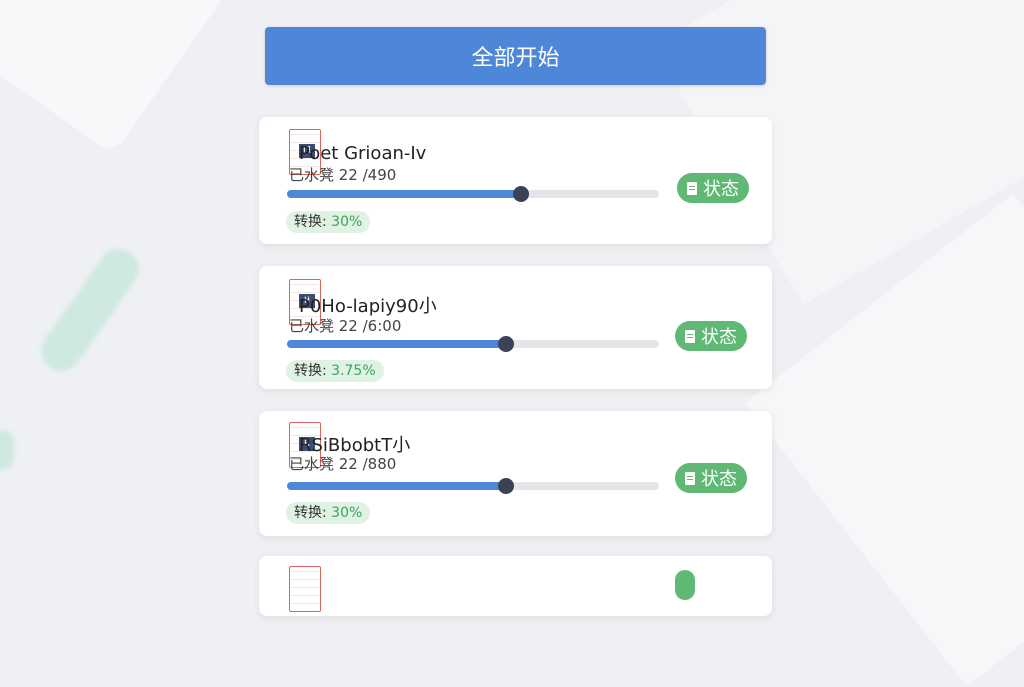 The height and width of the screenshot is (687, 1024). What do you see at coordinates (343, 464) in the screenshot?
I see `task-meta: 已水凳 22 /880` at bounding box center [343, 464].